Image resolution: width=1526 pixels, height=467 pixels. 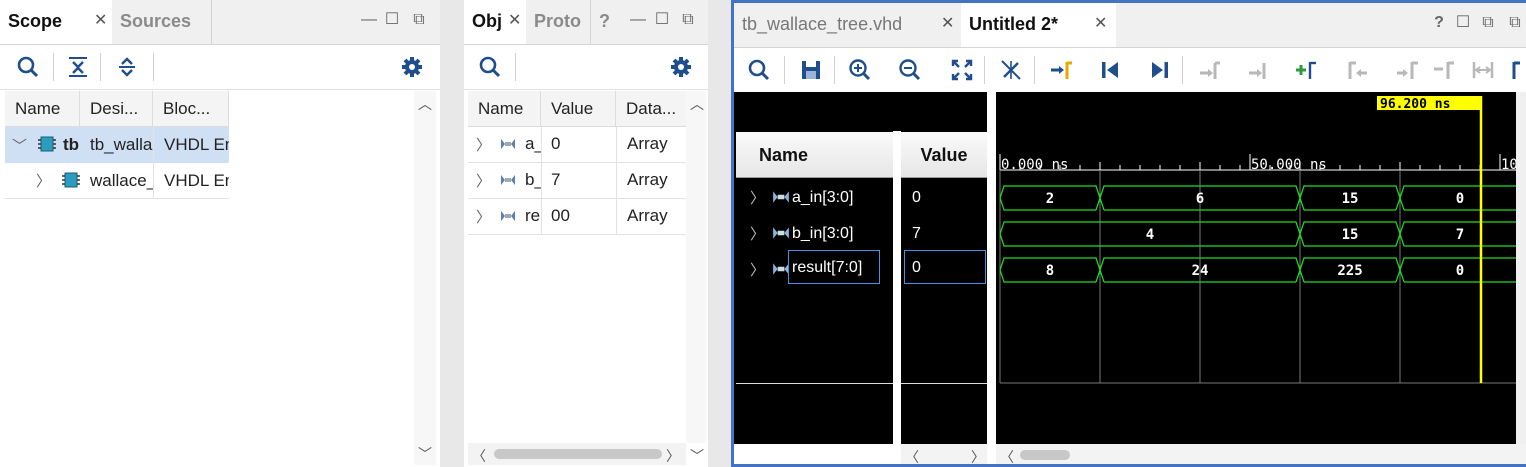 I want to click on zoom-fit-icon, so click(x=962, y=70).